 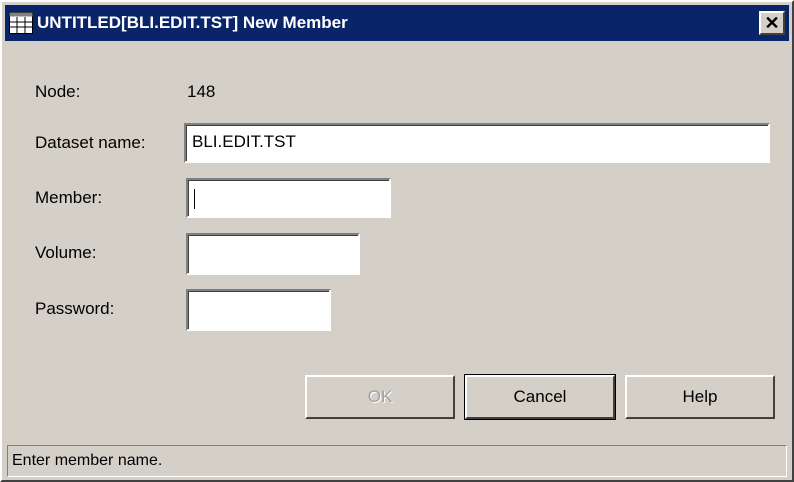 I want to click on dataset-name-label: Dataset name:, so click(x=90, y=142).